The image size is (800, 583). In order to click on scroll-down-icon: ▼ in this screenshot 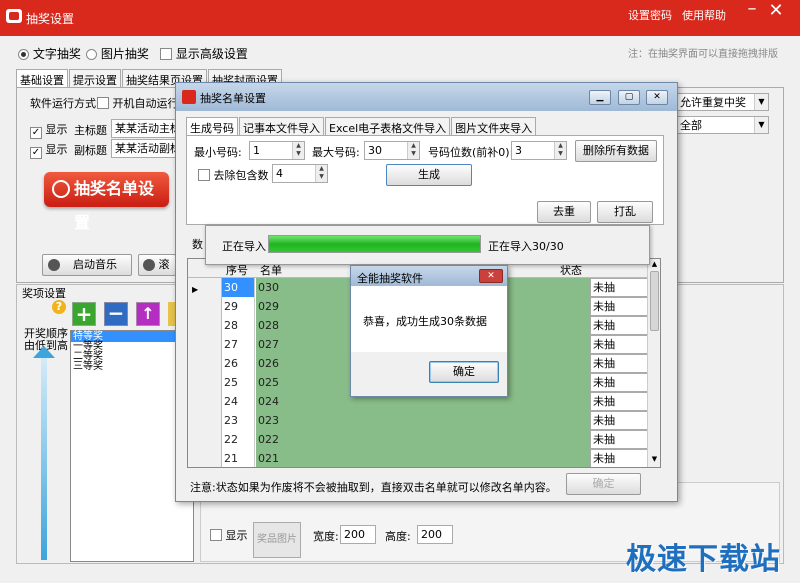, I will do `click(654, 459)`.